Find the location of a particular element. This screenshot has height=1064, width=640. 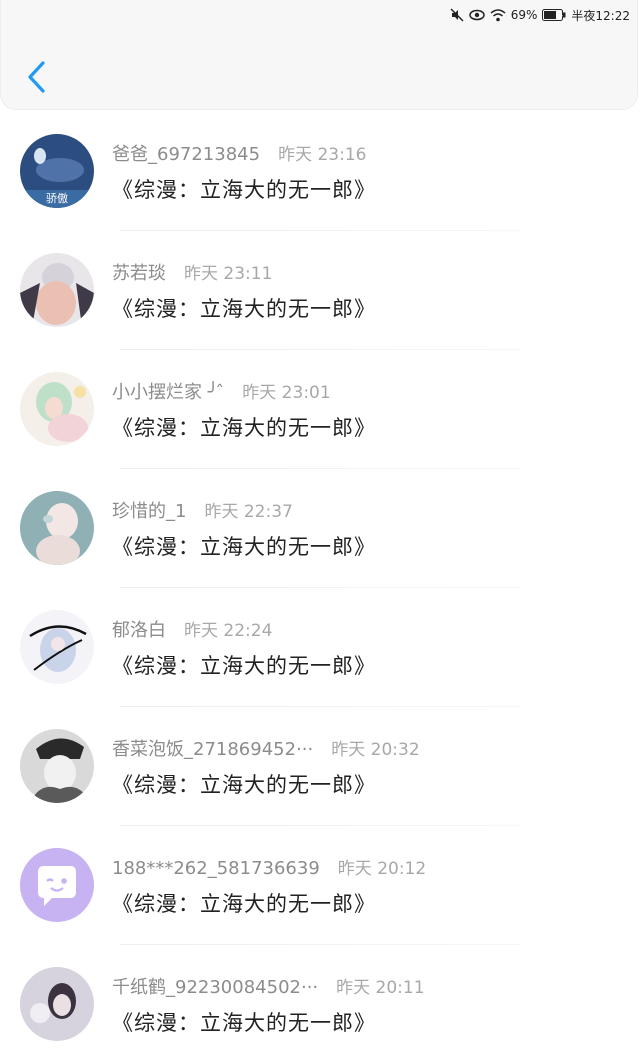

user-name: 188***262_581736639 is located at coordinates (216, 868).